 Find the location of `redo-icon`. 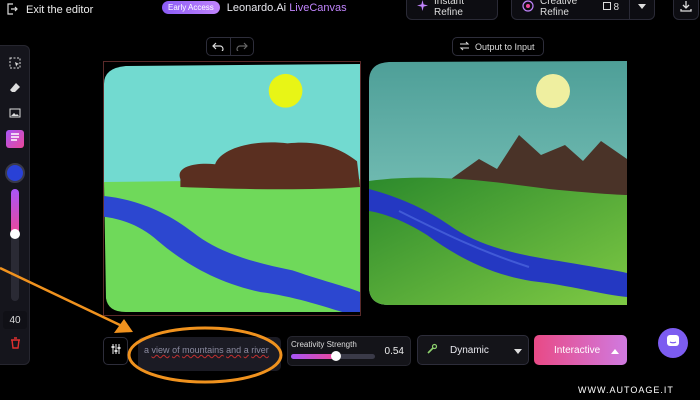

redo-icon is located at coordinates (242, 47).